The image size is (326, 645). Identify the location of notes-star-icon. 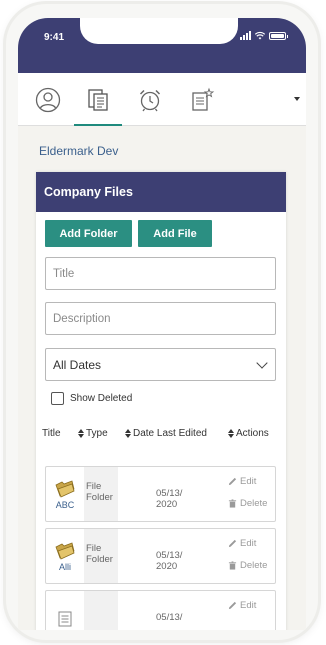
(203, 99).